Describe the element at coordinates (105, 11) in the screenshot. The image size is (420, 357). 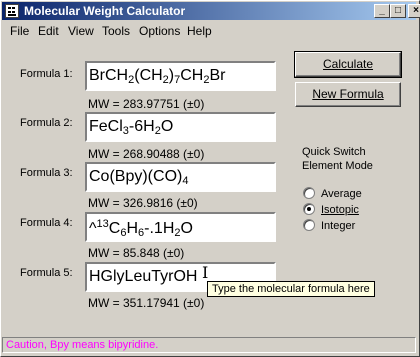
I see `window-title: Molecular Weight Calculator` at that location.